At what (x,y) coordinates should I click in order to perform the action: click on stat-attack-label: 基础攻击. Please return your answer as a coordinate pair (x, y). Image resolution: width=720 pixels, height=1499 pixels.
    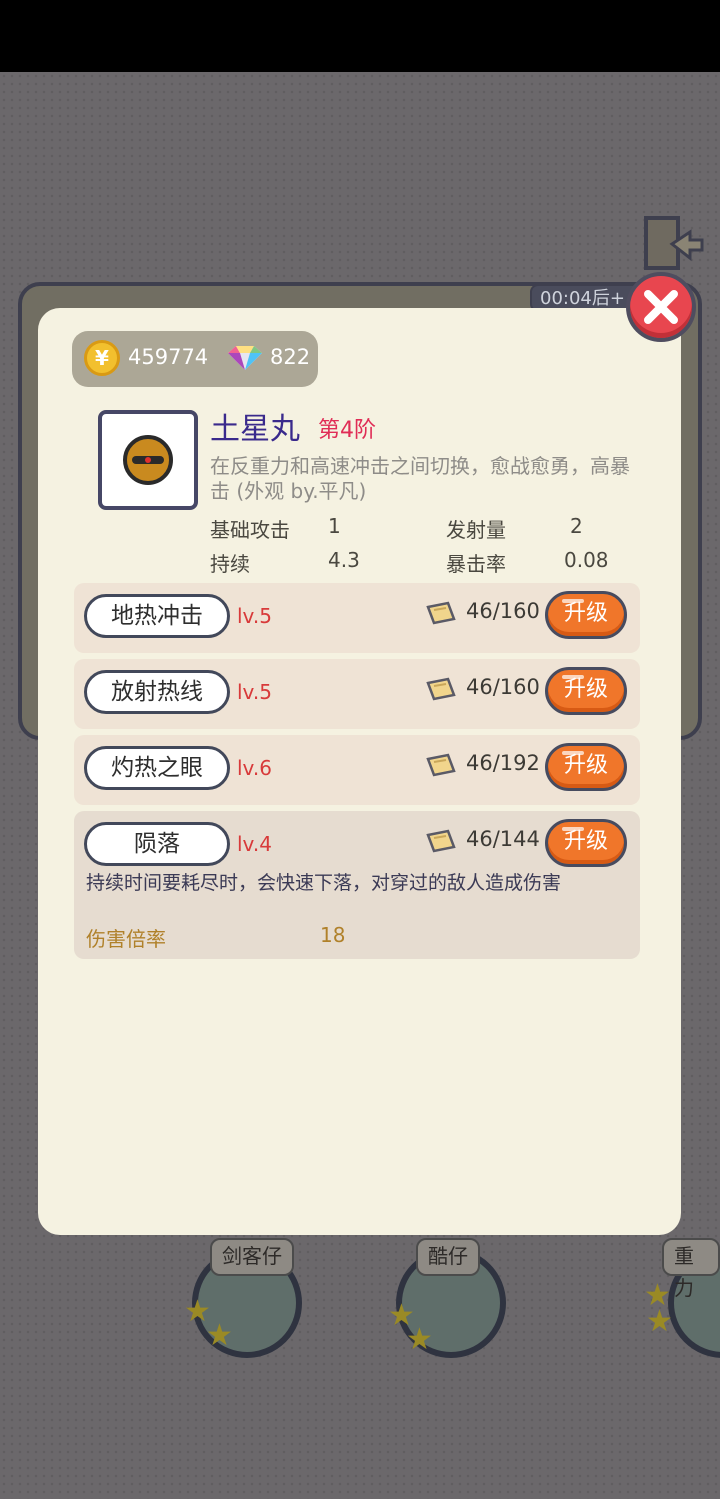
    Looking at the image, I should click on (250, 530).